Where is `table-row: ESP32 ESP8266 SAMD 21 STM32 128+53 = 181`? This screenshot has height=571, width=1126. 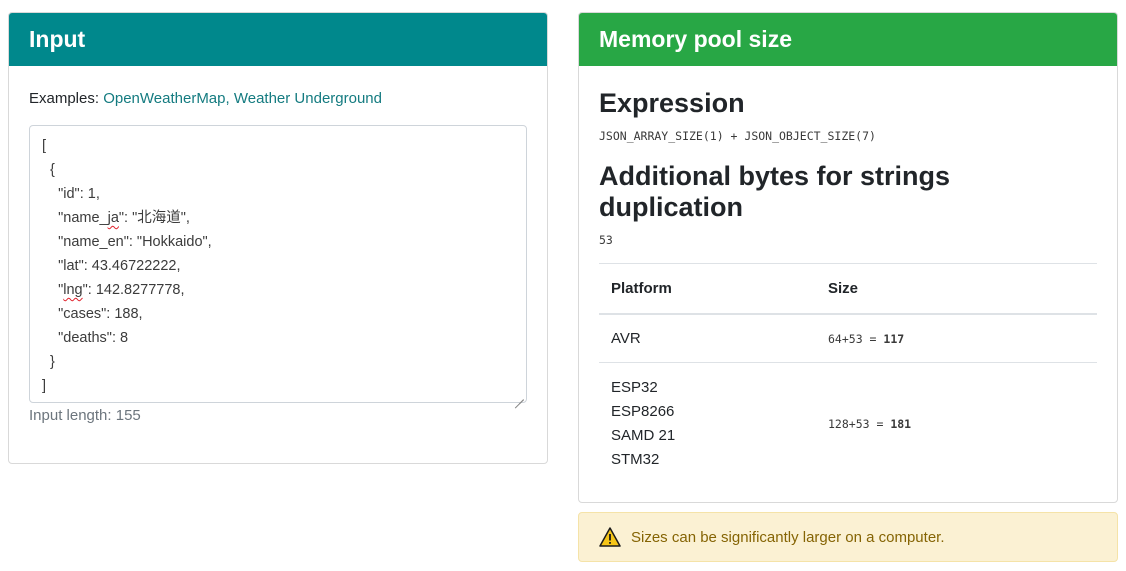
table-row: ESP32 ESP8266 SAMD 21 STM32 128+53 = 181 is located at coordinates (848, 424).